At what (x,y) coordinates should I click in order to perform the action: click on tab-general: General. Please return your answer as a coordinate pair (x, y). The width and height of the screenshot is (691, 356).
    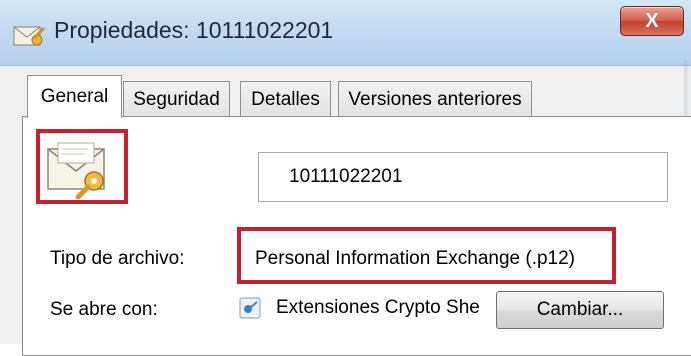
    Looking at the image, I should click on (74, 96).